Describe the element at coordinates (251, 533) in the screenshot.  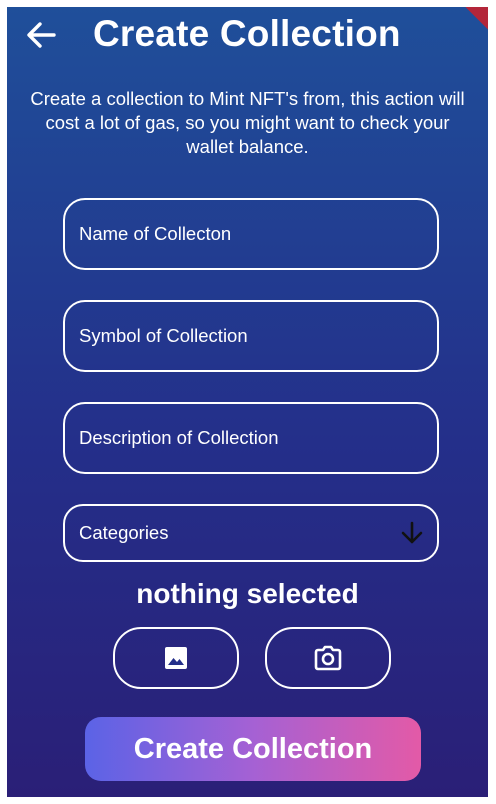
I see `categories-dropdown: Categories` at that location.